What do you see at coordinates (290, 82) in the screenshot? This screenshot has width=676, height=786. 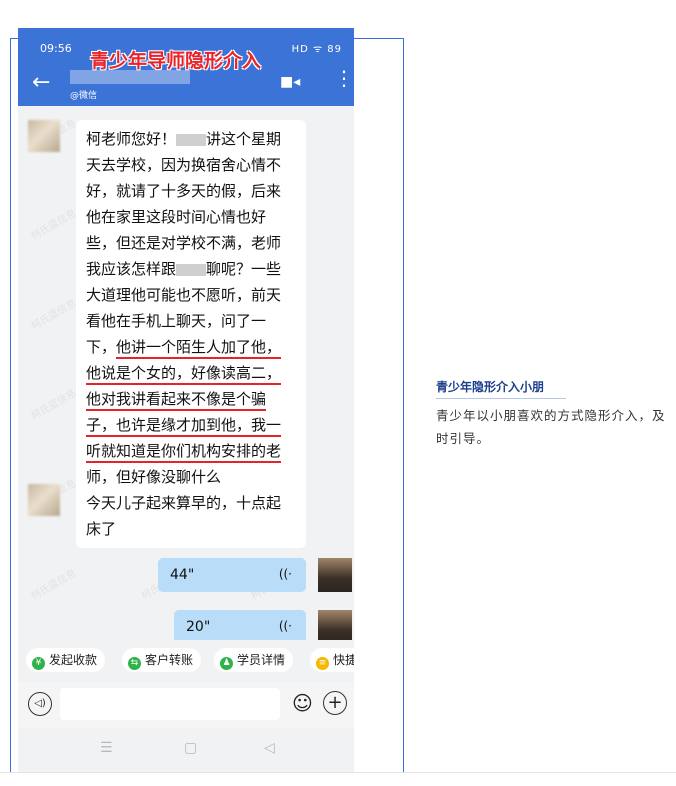 I see `video-call-icon: ■◂` at bounding box center [290, 82].